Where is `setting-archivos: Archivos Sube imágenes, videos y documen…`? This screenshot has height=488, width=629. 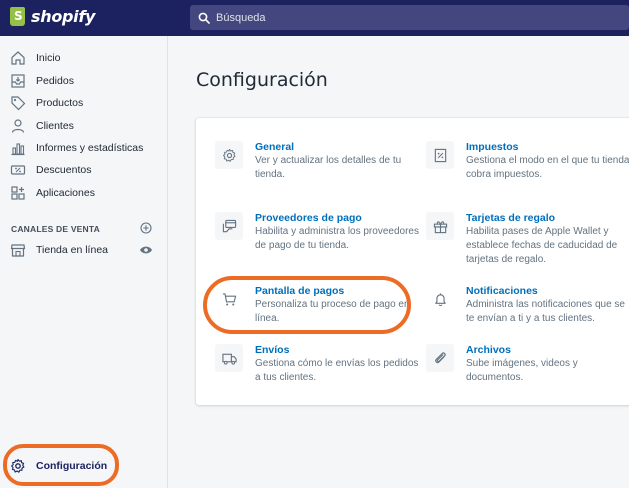 setting-archivos: Archivos Sube imágenes, videos y documen… is located at coordinates (527, 364).